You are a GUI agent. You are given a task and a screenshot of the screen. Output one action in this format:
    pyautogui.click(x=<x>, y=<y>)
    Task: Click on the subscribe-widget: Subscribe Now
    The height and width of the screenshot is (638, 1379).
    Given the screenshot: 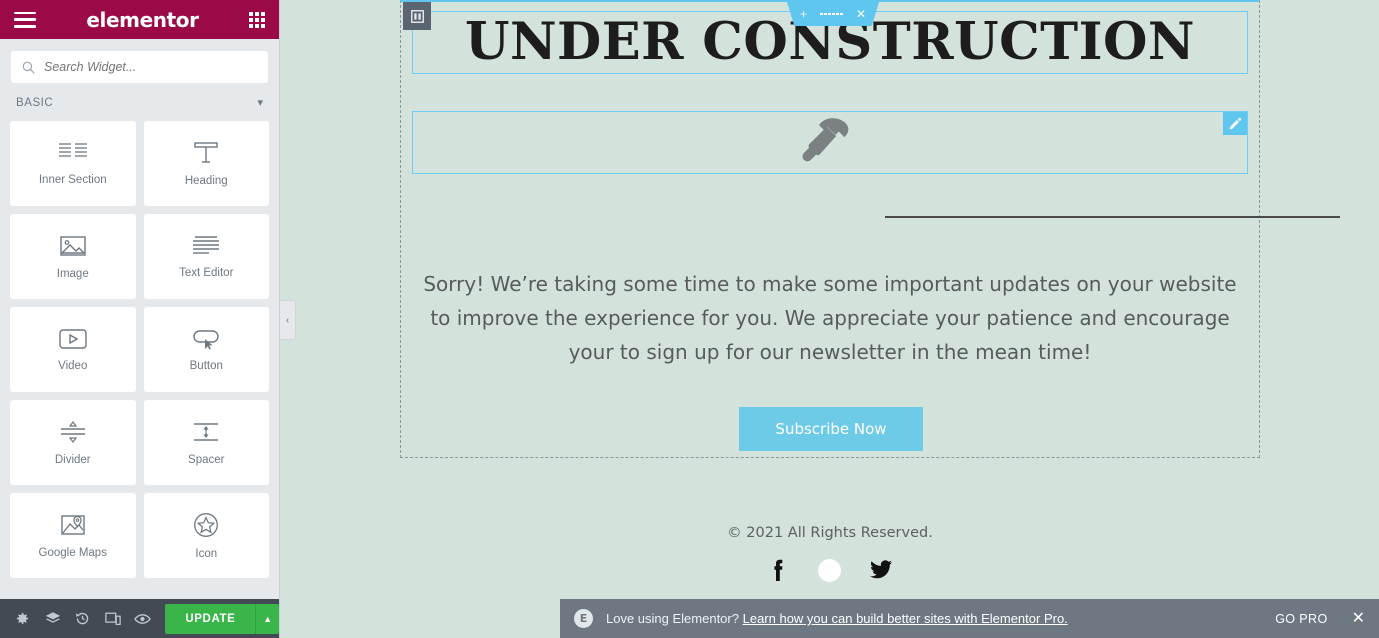 What is the action you would take?
    pyautogui.click(x=831, y=429)
    